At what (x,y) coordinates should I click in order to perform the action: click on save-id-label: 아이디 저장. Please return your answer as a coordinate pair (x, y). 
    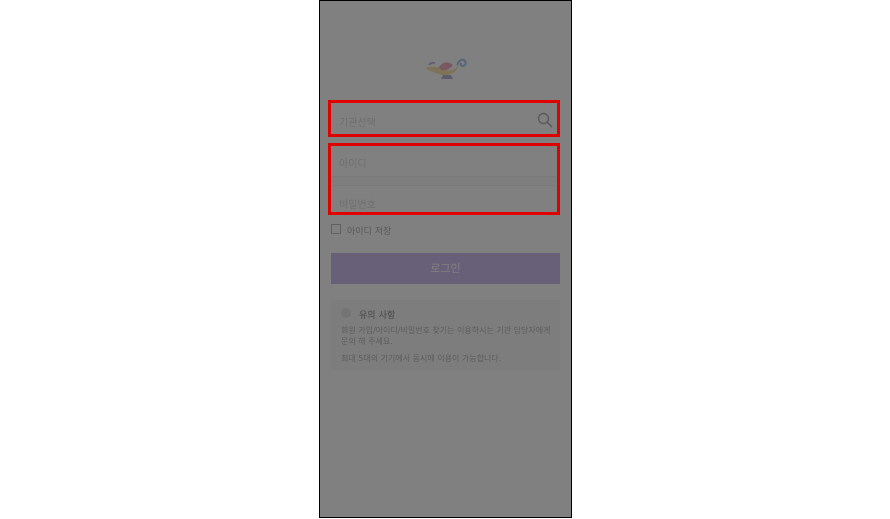
    Looking at the image, I should click on (369, 232).